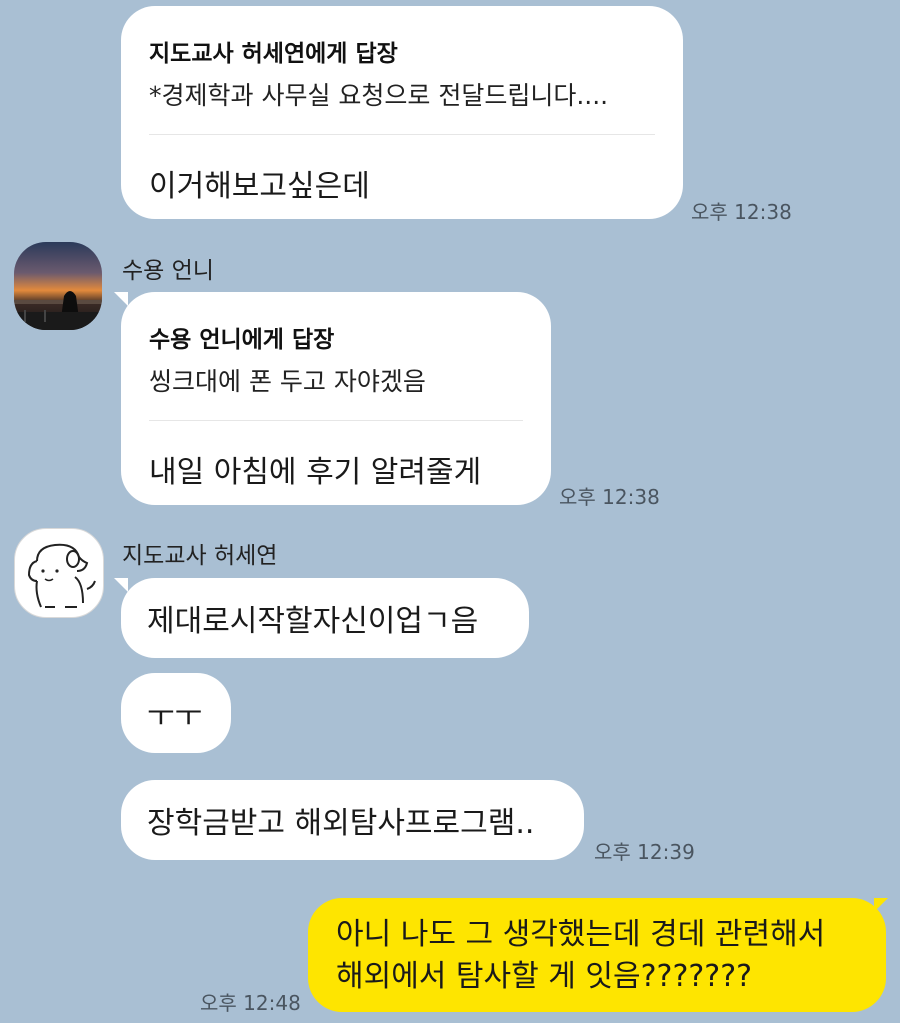 This screenshot has height=1023, width=900. Describe the element at coordinates (59, 573) in the screenshot. I see `cartoon-dog-avatar-icon` at that location.